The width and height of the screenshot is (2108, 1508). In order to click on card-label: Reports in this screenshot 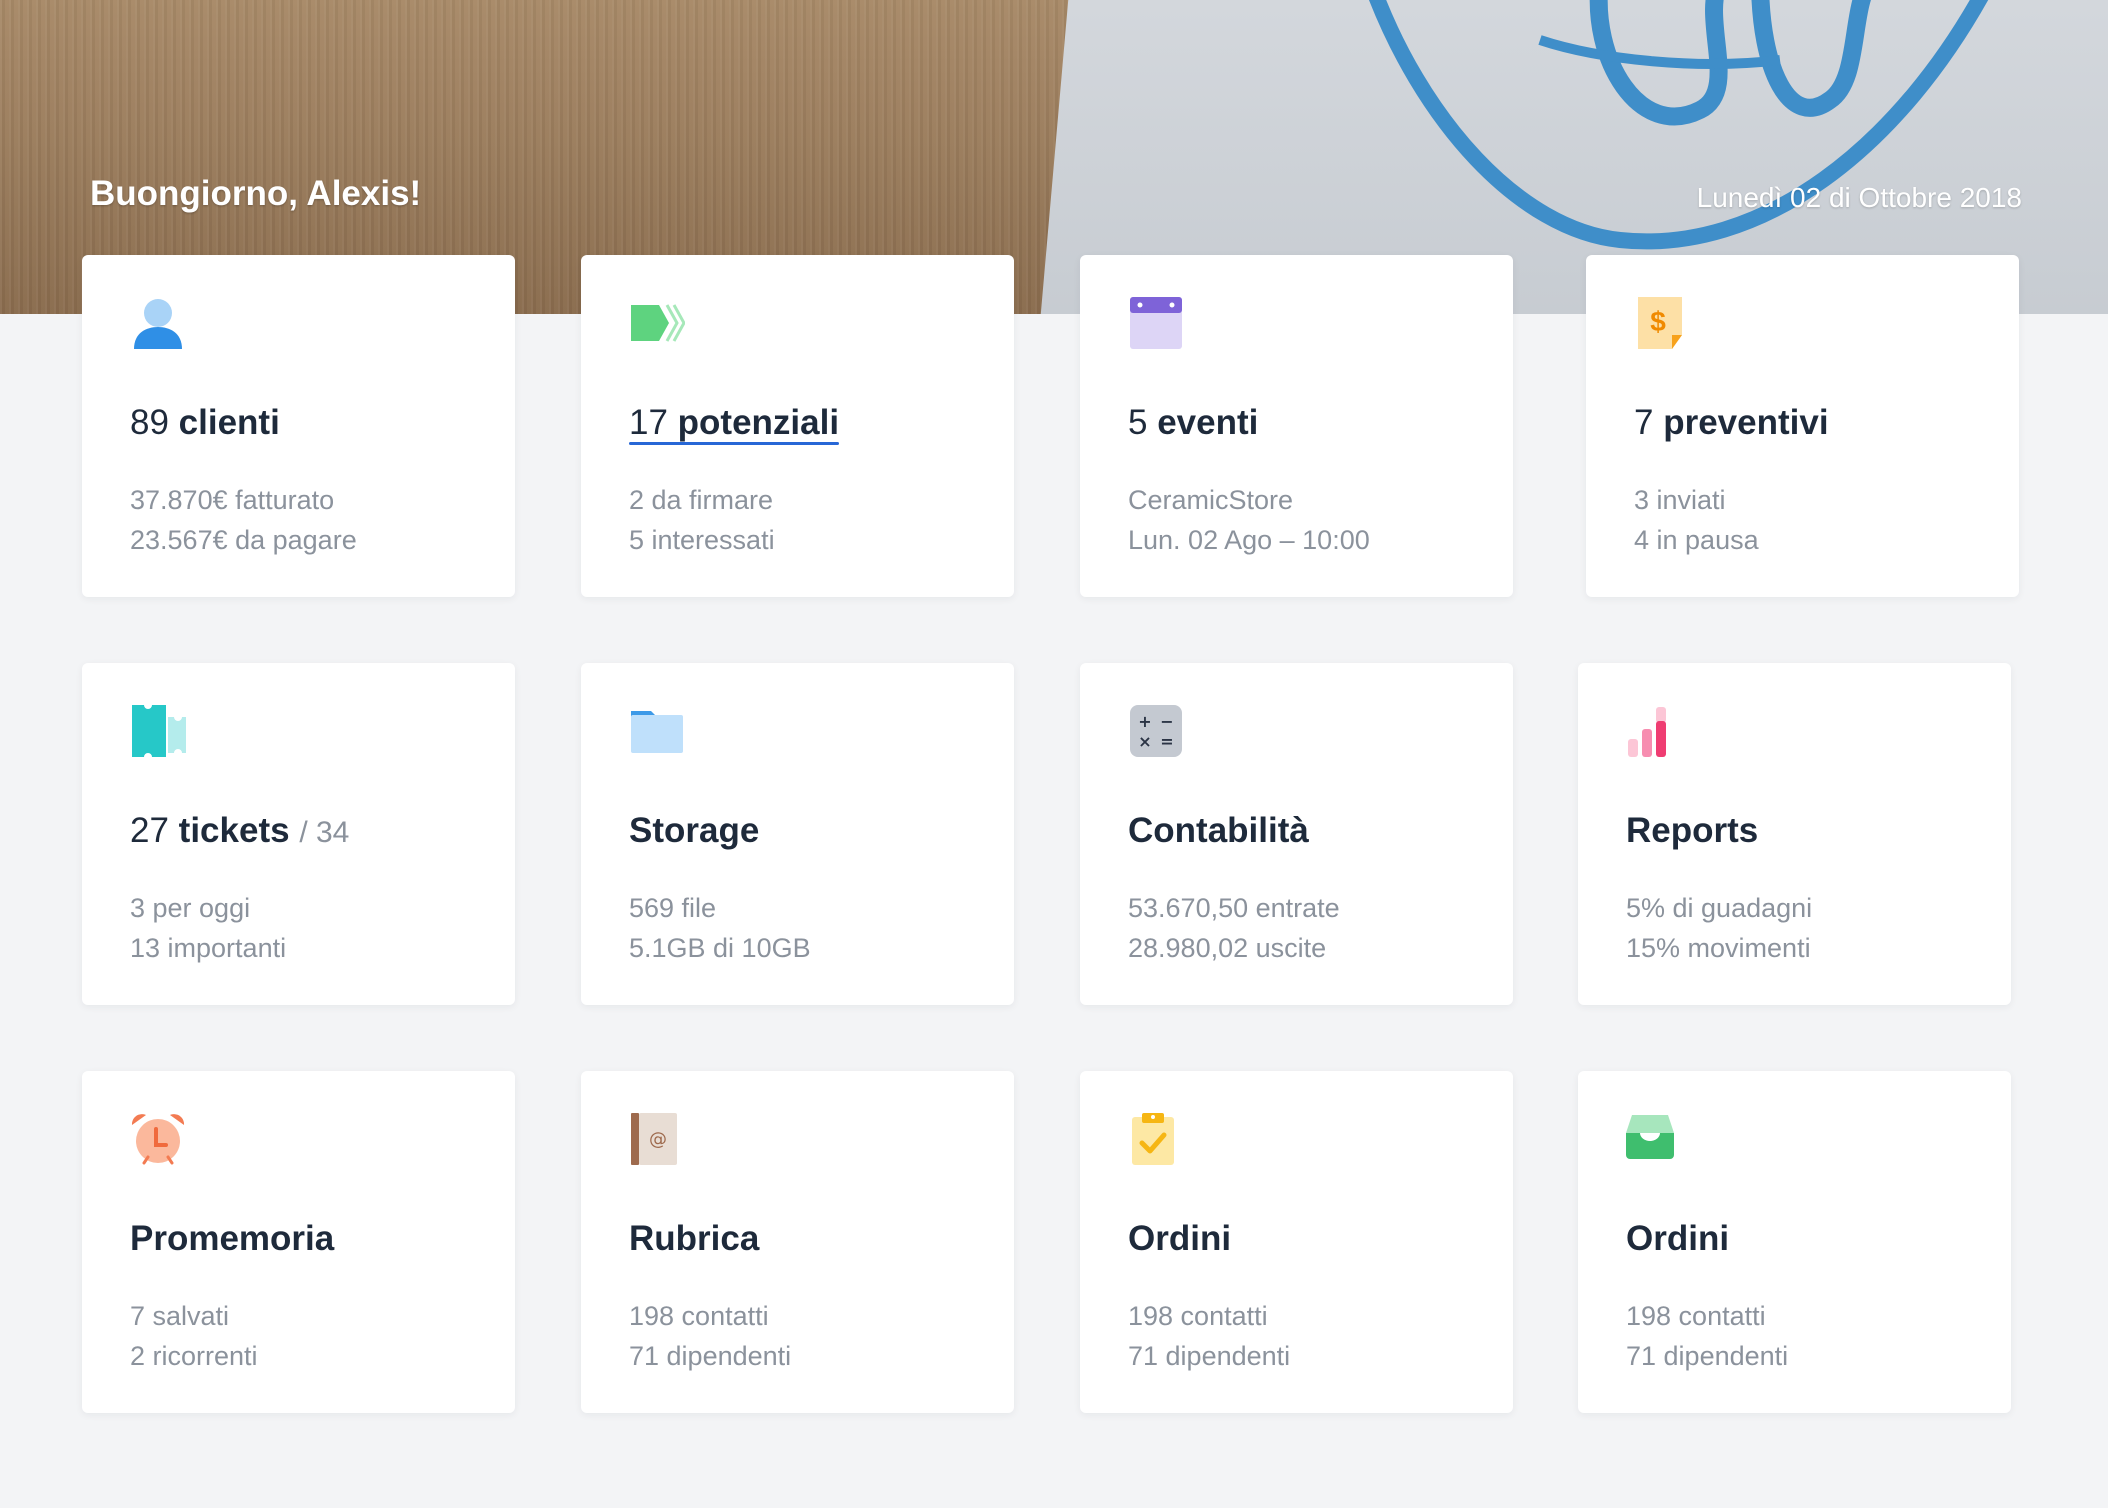, I will do `click(1692, 830)`.